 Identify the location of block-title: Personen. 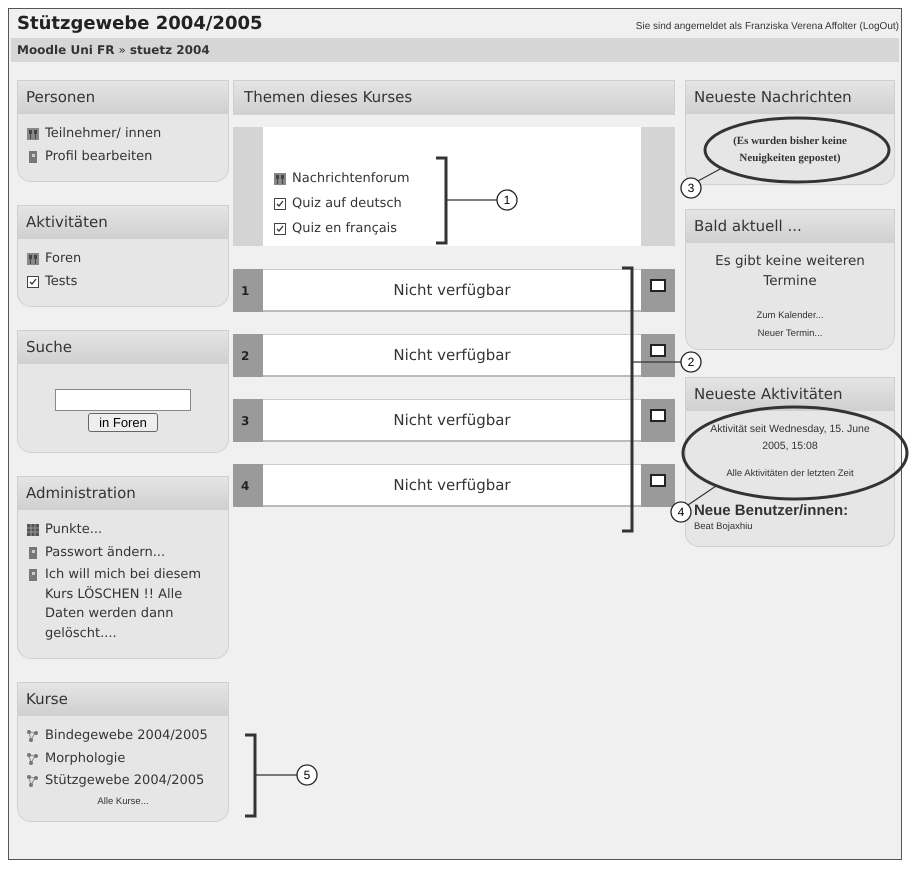
(123, 97).